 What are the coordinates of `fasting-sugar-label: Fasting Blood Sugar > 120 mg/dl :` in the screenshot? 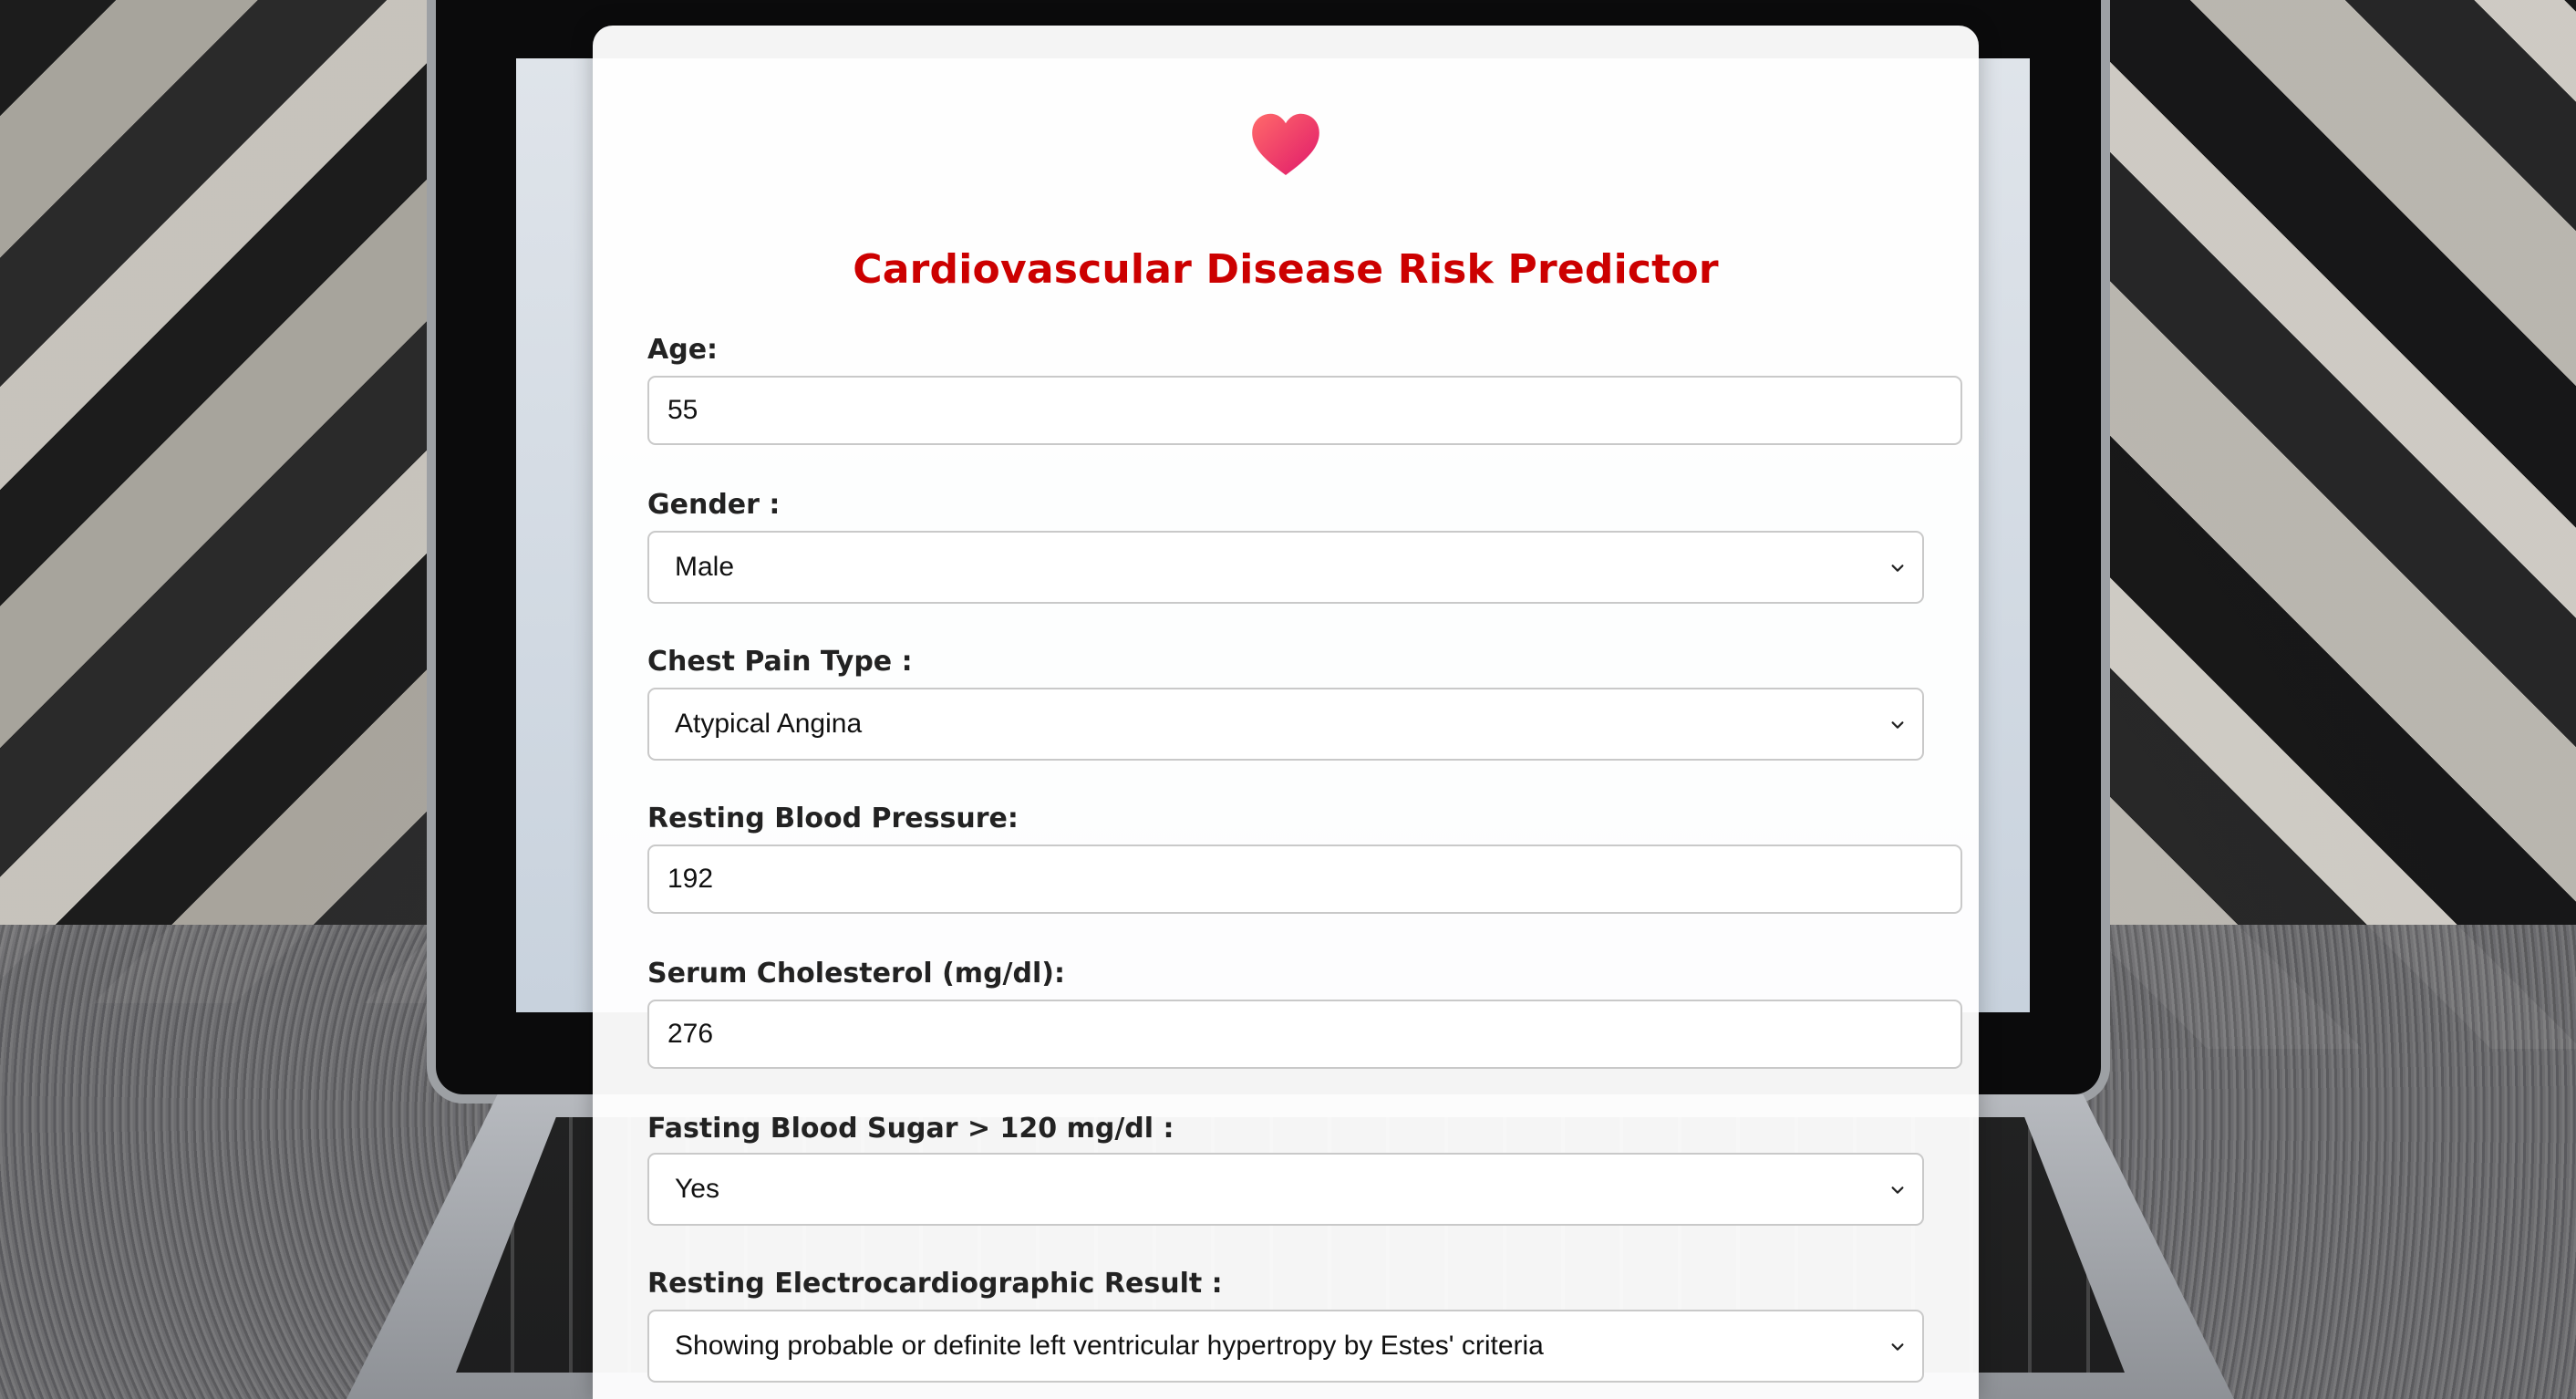 It's located at (910, 1129).